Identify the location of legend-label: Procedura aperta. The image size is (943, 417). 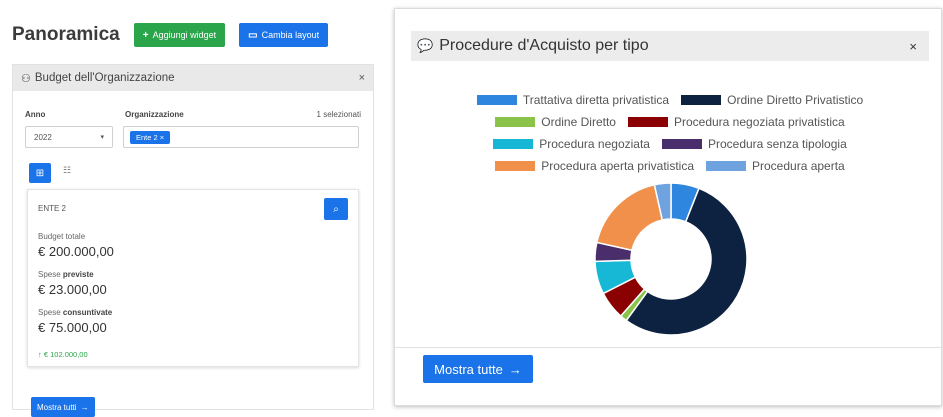
(798, 166).